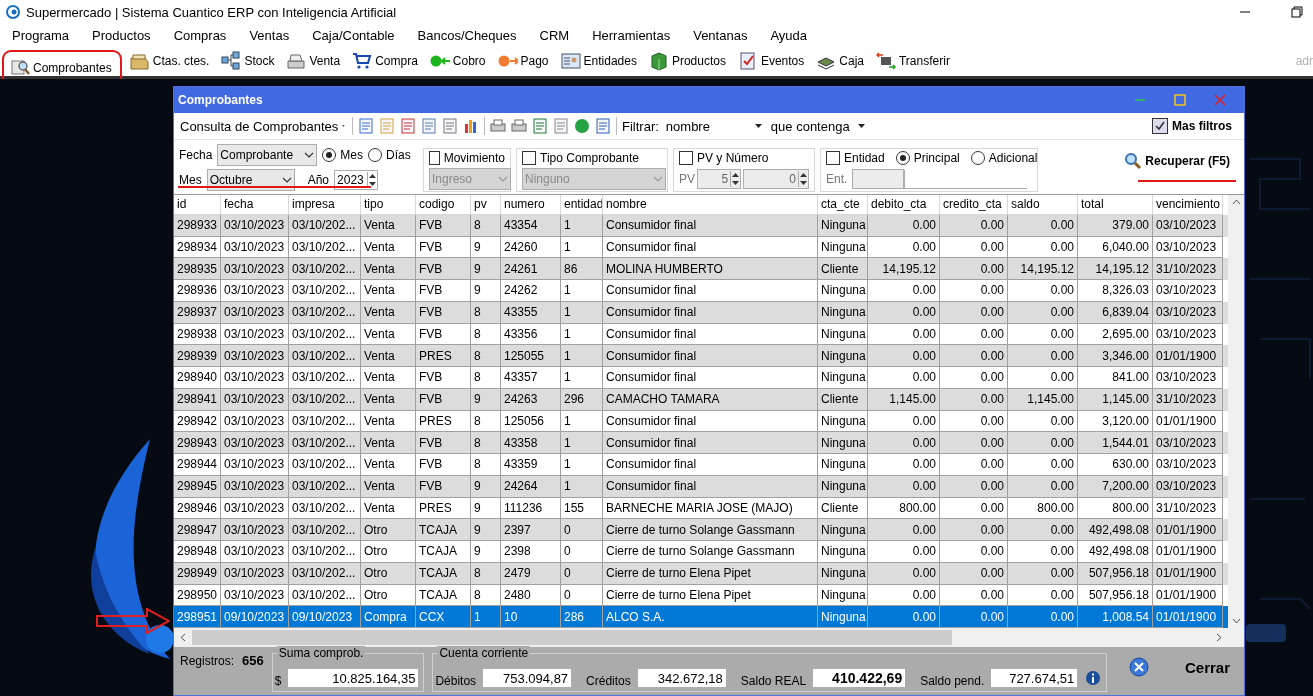  Describe the element at coordinates (46, 35) in the screenshot. I see `menu-item: Programa` at that location.